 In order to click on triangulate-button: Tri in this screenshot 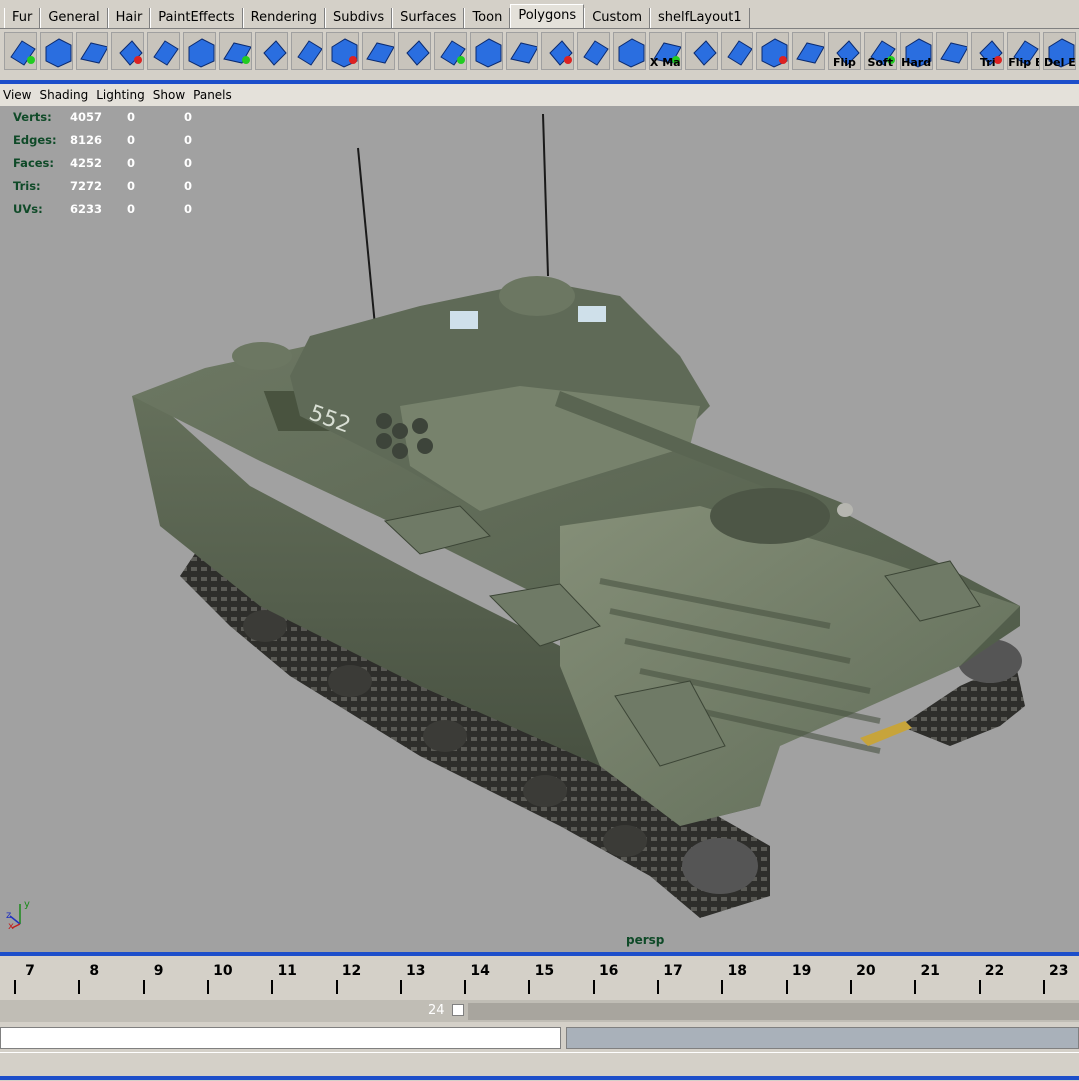, I will do `click(988, 51)`.